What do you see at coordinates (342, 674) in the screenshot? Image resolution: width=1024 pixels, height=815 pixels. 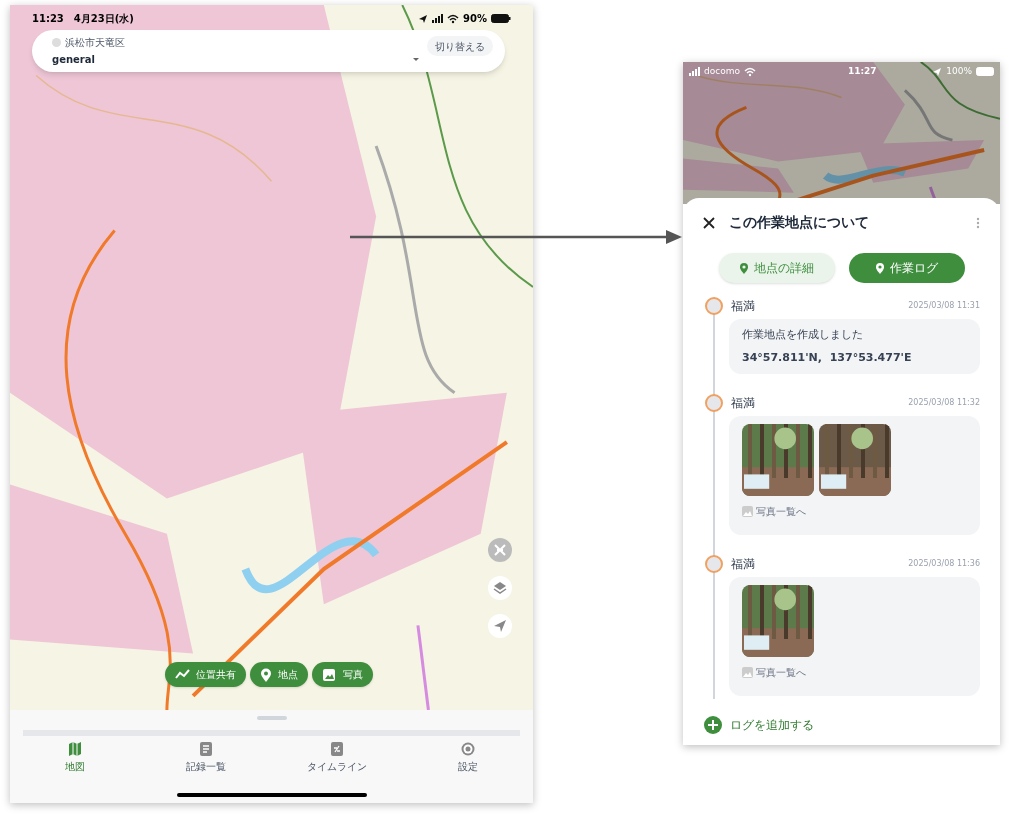 I see `map-action-button: 写真` at bounding box center [342, 674].